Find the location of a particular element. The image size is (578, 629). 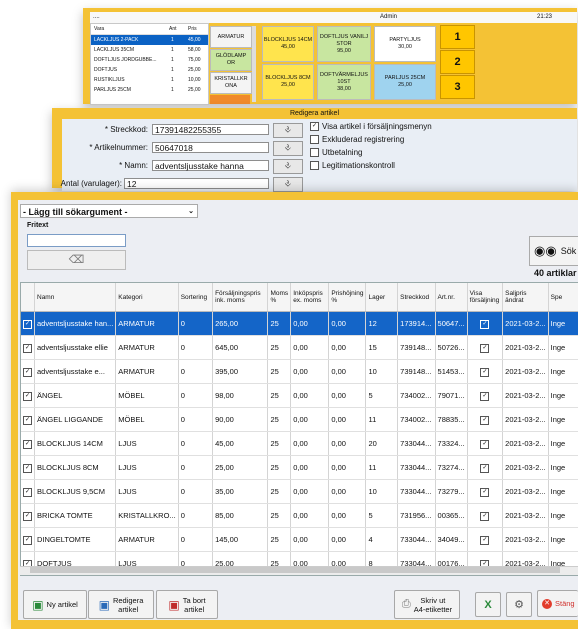

close-button: ✕ Stäng is located at coordinates (557, 603).